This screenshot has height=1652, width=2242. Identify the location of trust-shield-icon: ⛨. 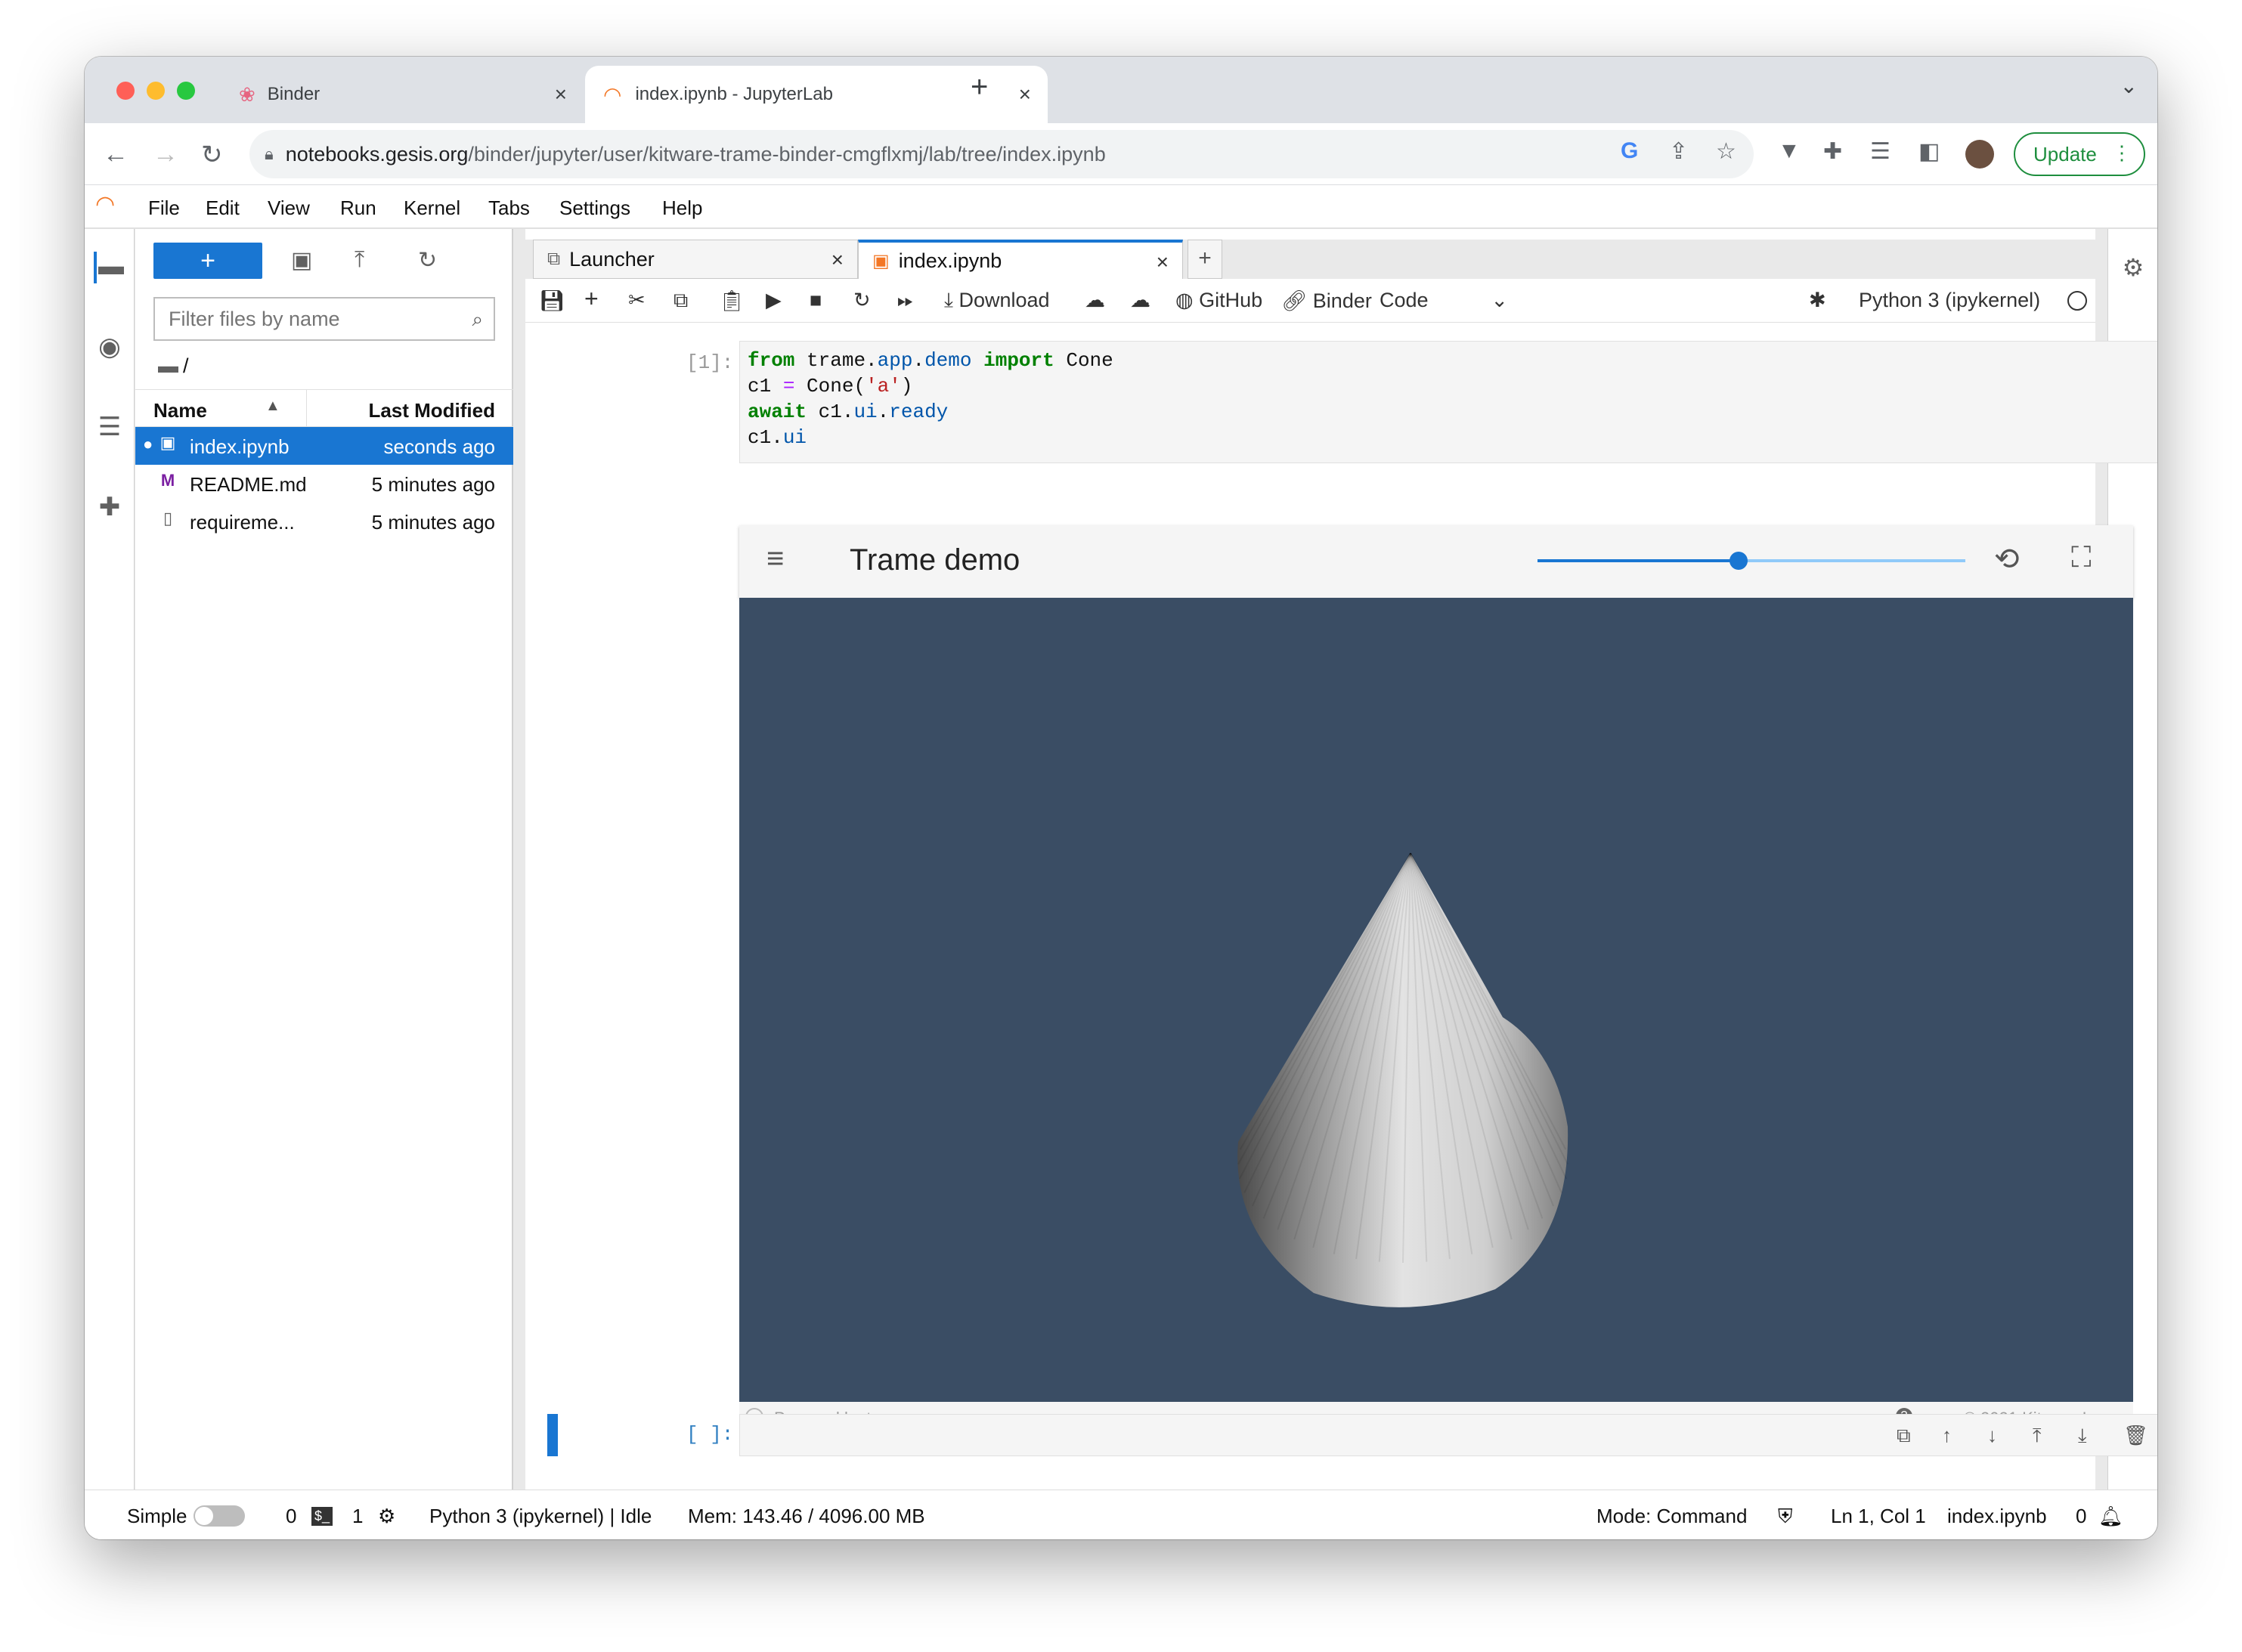
(1785, 1517).